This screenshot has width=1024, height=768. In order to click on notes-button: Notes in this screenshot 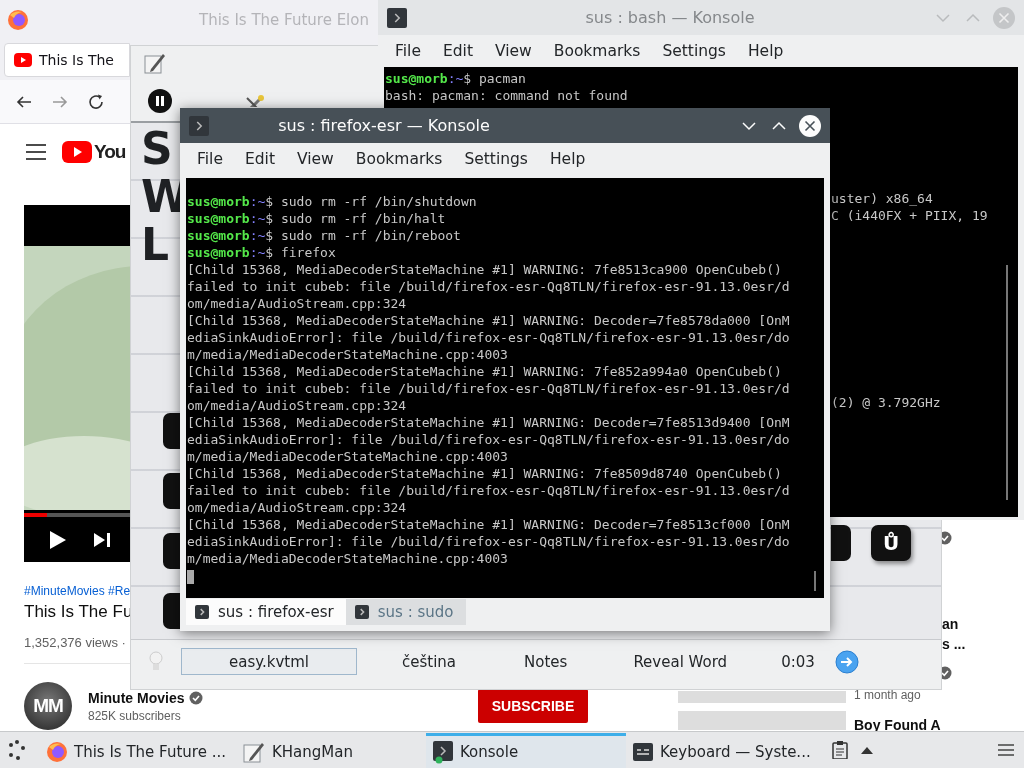, I will do `click(546, 661)`.